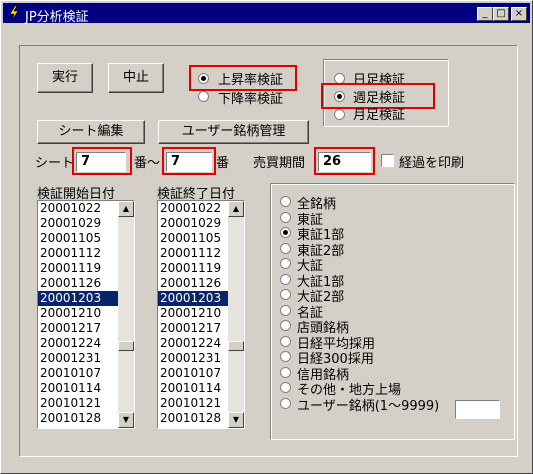  I want to click on mode-radio-fall, so click(203, 96).